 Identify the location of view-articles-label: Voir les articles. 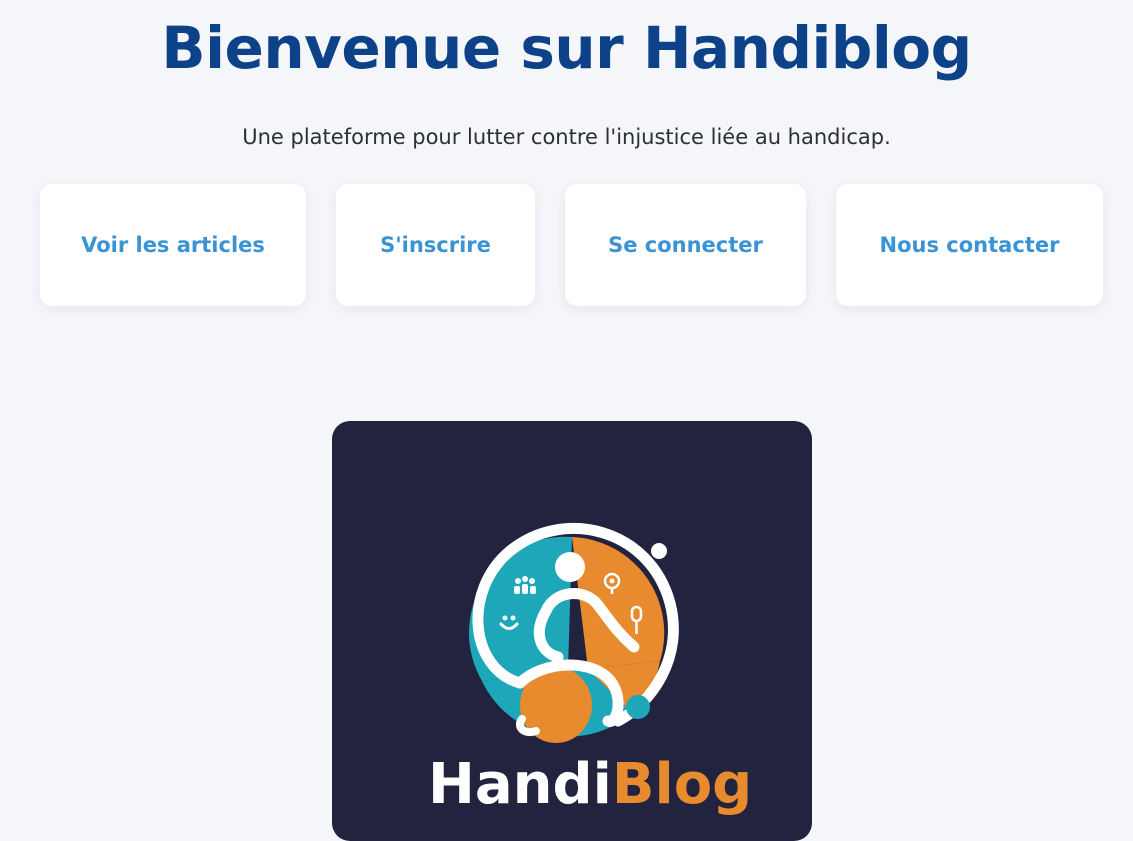
(173, 245).